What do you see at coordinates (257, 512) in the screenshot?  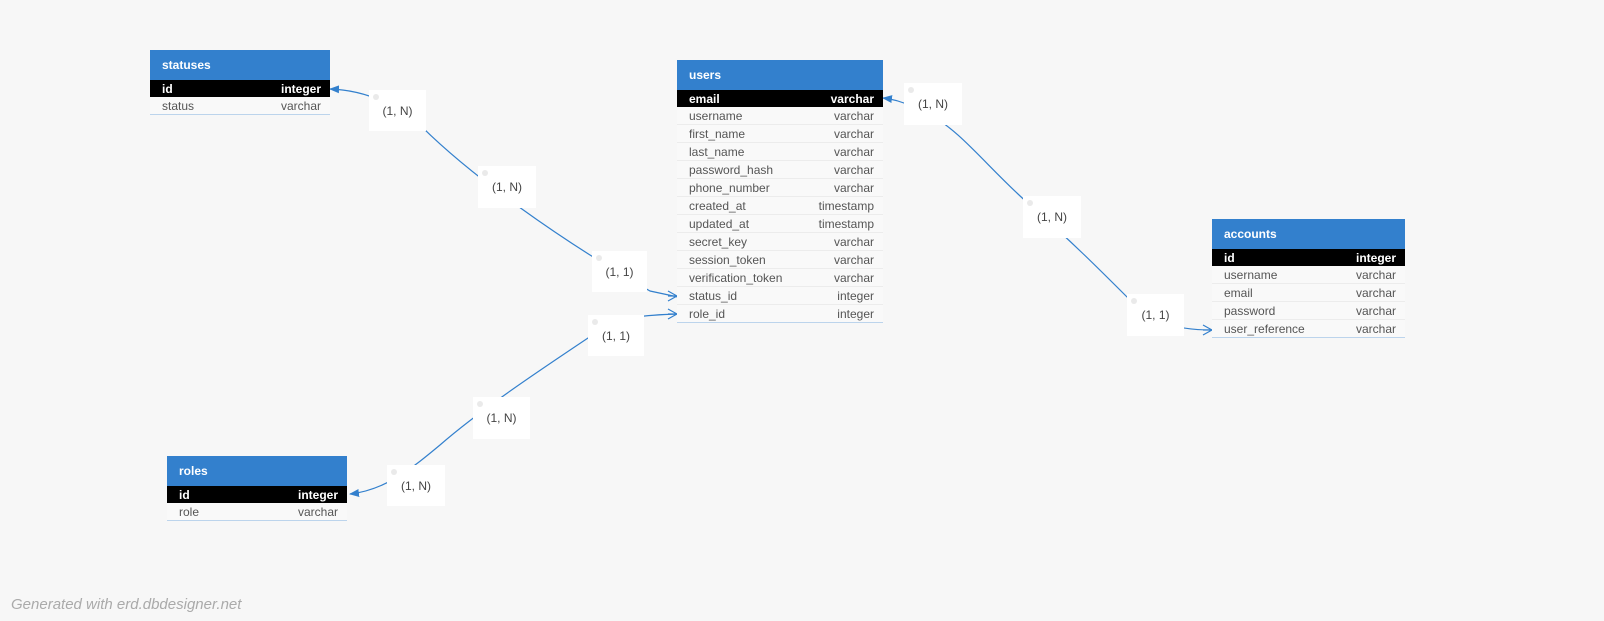 I see `table-row: role varchar` at bounding box center [257, 512].